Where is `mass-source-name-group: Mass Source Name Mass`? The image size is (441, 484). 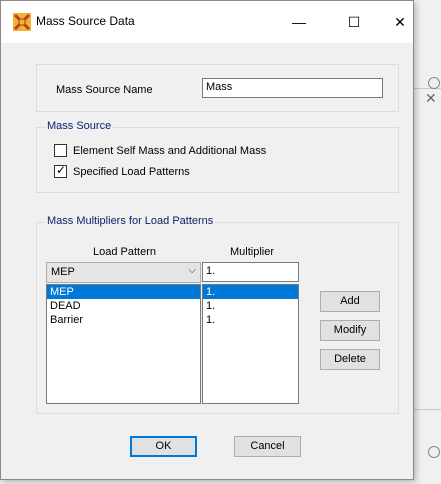
mass-source-name-group: Mass Source Name Mass is located at coordinates (217, 88).